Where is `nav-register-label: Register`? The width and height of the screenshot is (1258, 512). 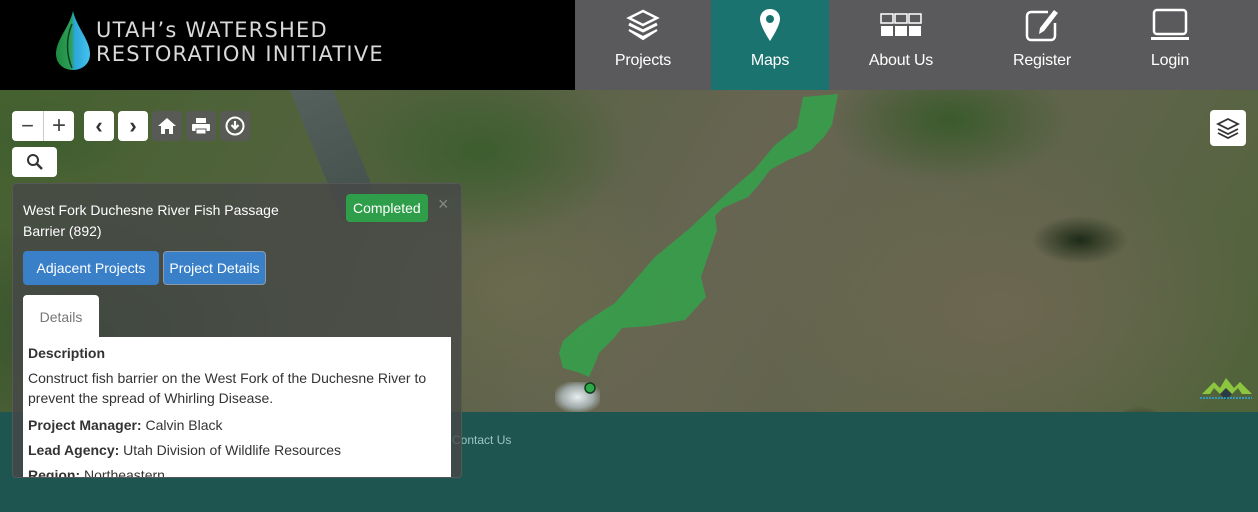 nav-register-label: Register is located at coordinates (1042, 60).